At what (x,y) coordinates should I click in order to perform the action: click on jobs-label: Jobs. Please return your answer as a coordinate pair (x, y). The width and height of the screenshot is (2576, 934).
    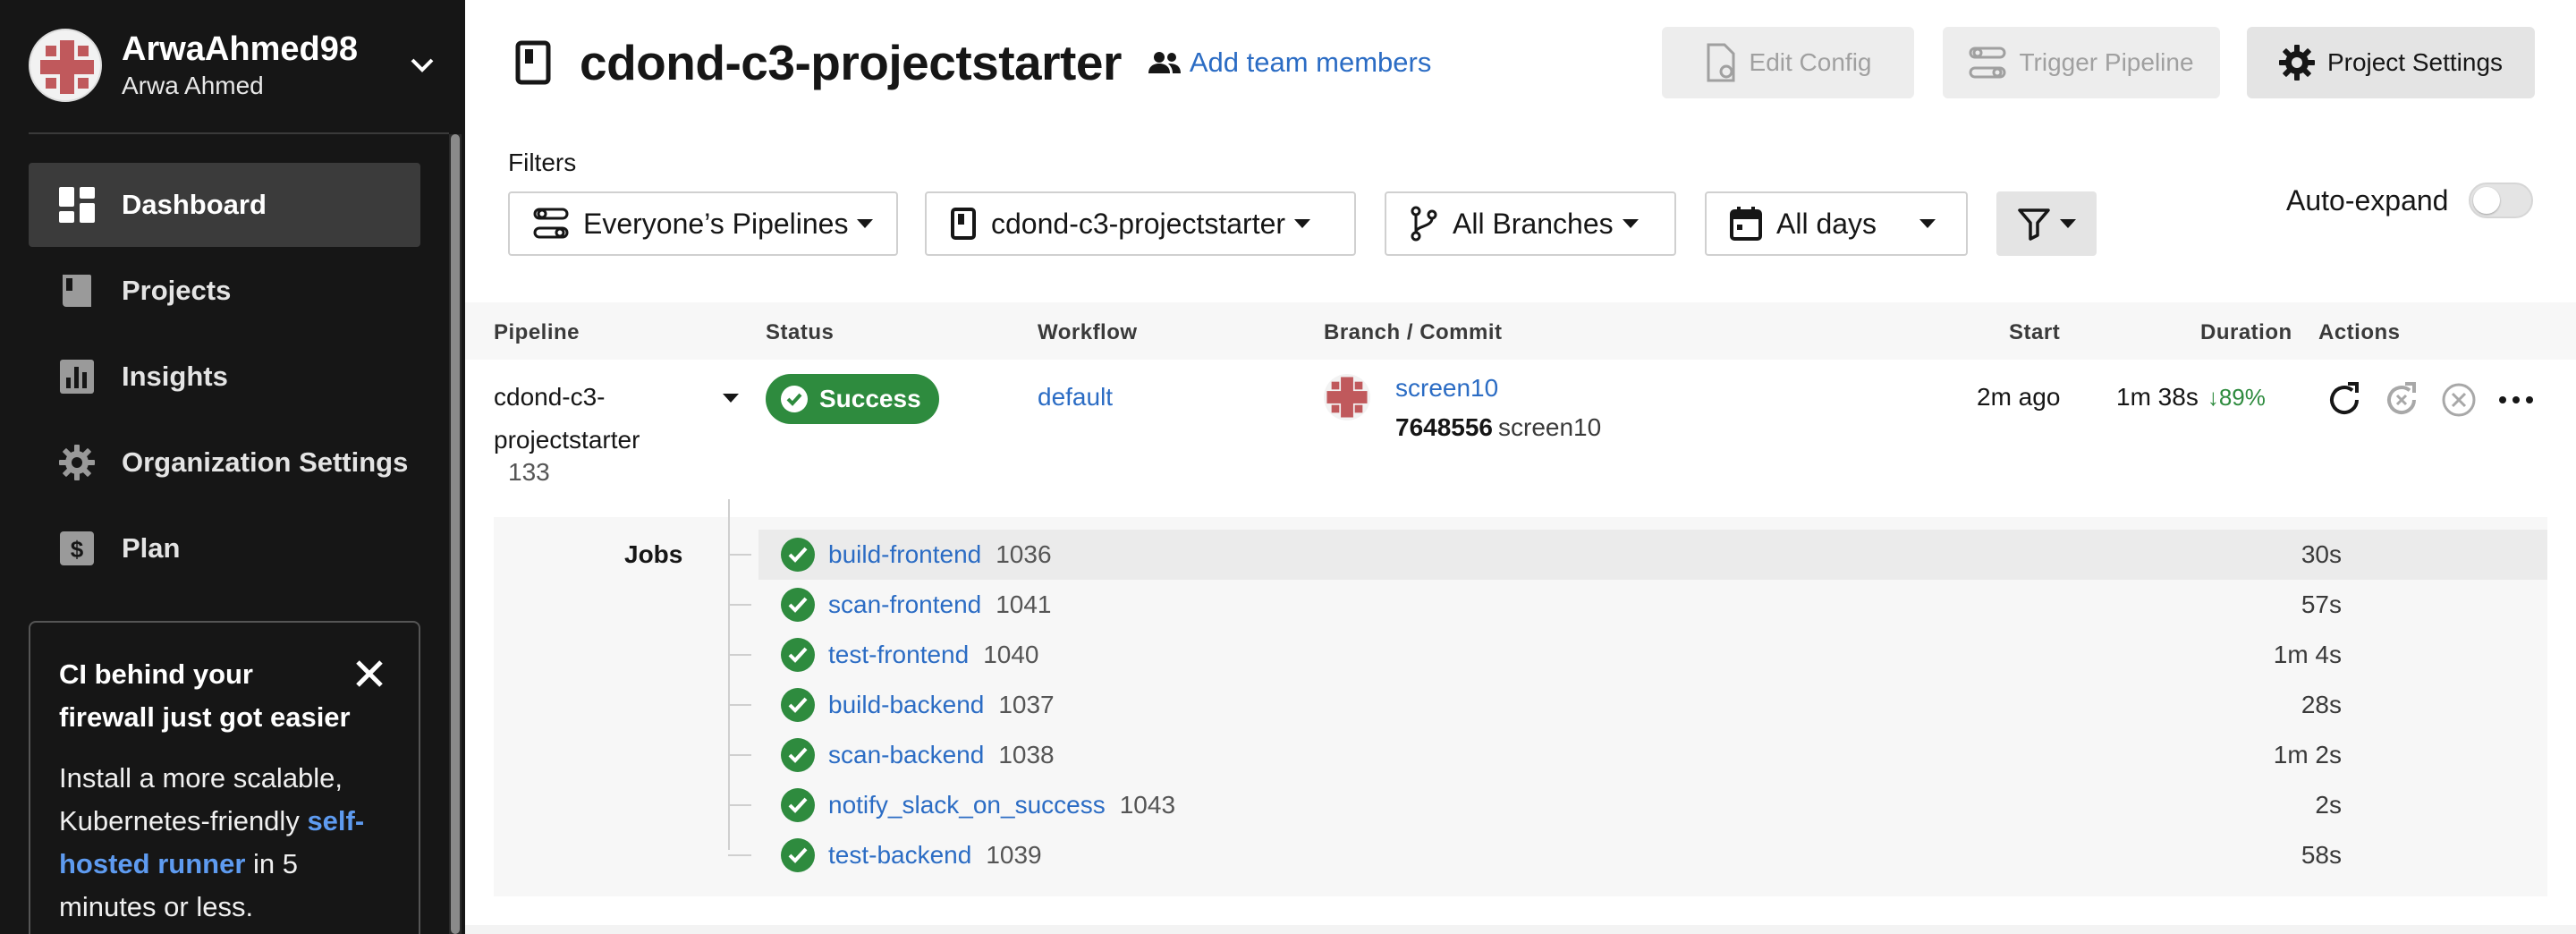
    Looking at the image, I should click on (653, 554).